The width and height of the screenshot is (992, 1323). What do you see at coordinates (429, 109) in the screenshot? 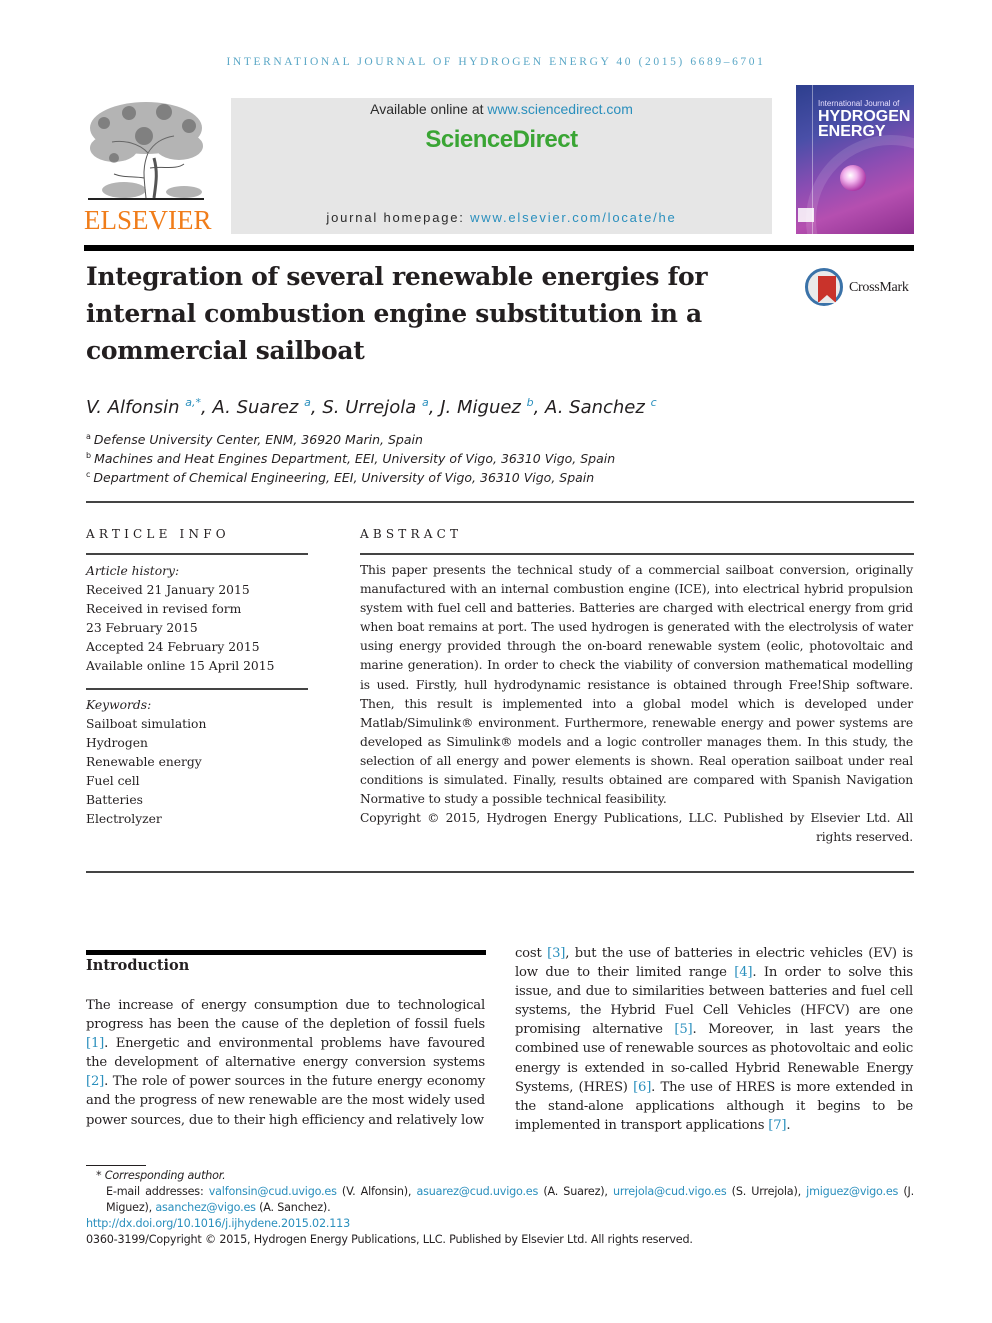
I see `available-online-label: Available online at` at bounding box center [429, 109].